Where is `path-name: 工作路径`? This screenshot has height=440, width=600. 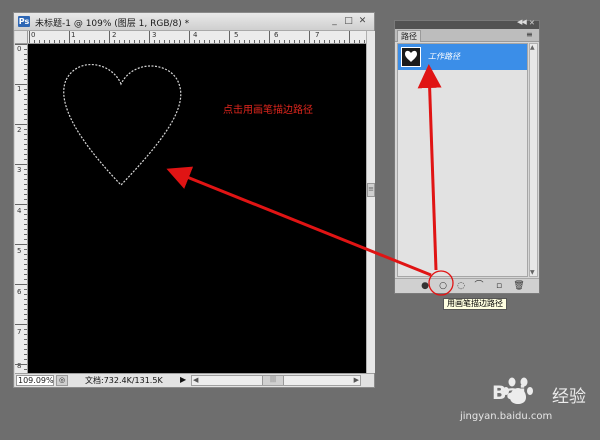 path-name: 工作路径 is located at coordinates (444, 56).